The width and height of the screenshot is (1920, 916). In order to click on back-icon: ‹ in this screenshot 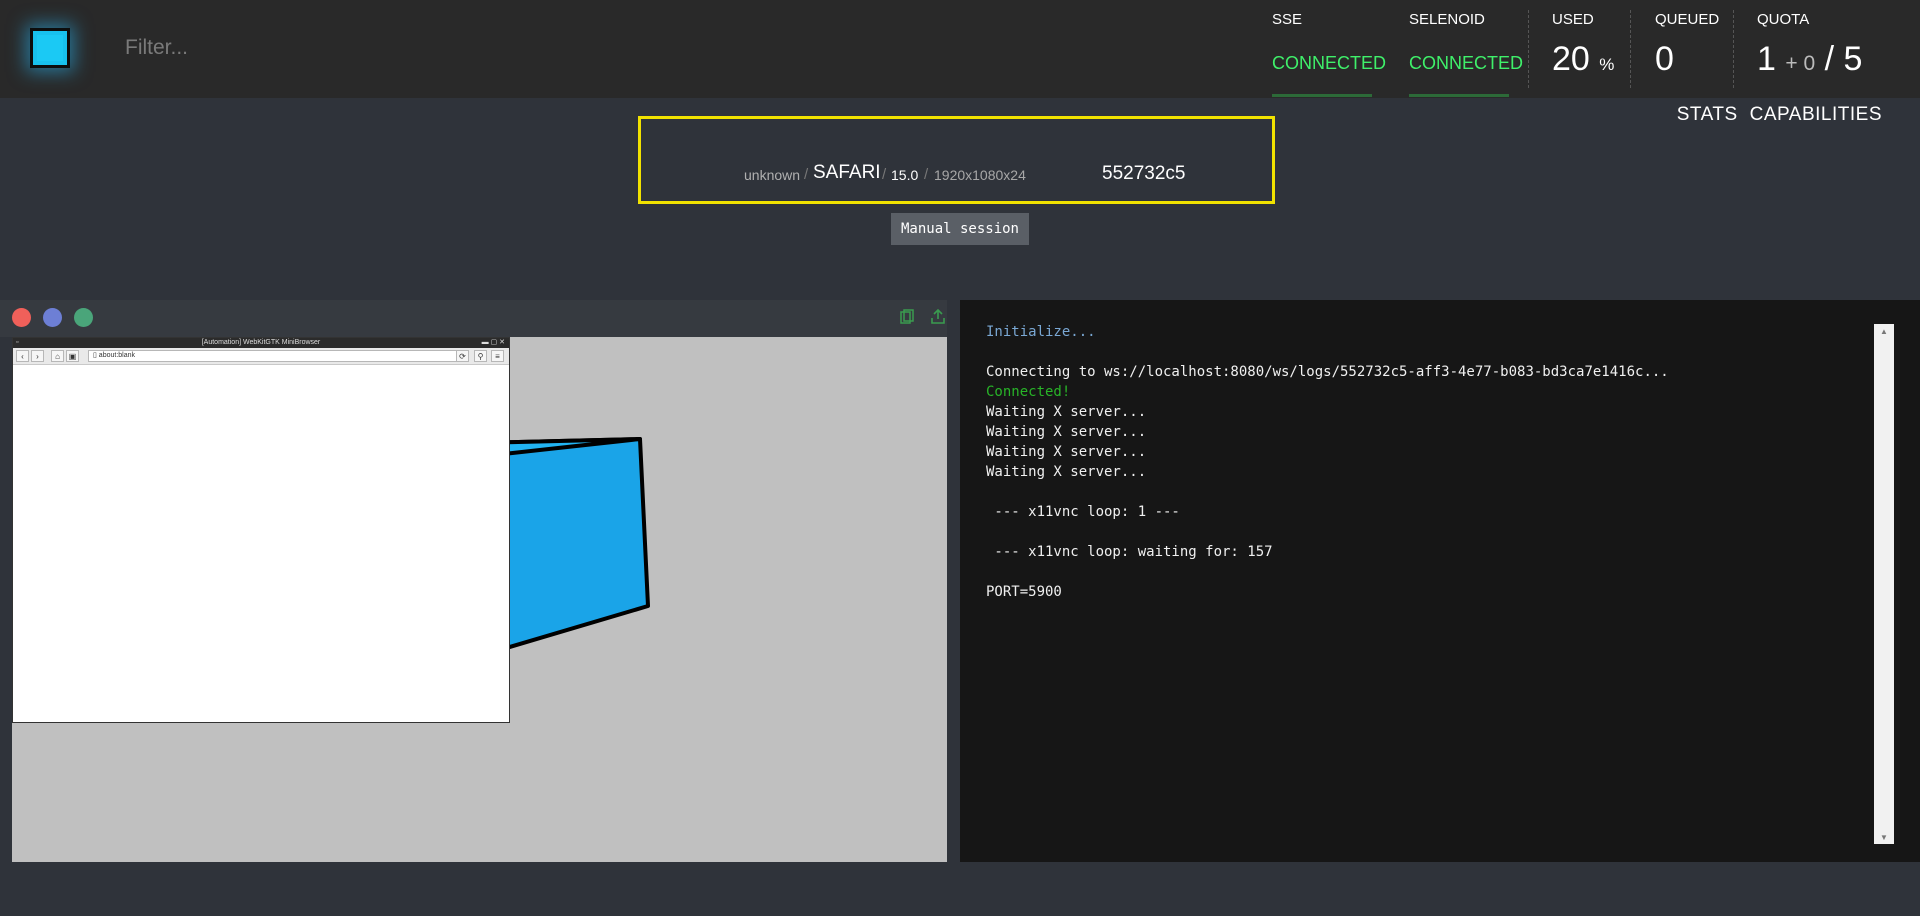, I will do `click(22, 356)`.